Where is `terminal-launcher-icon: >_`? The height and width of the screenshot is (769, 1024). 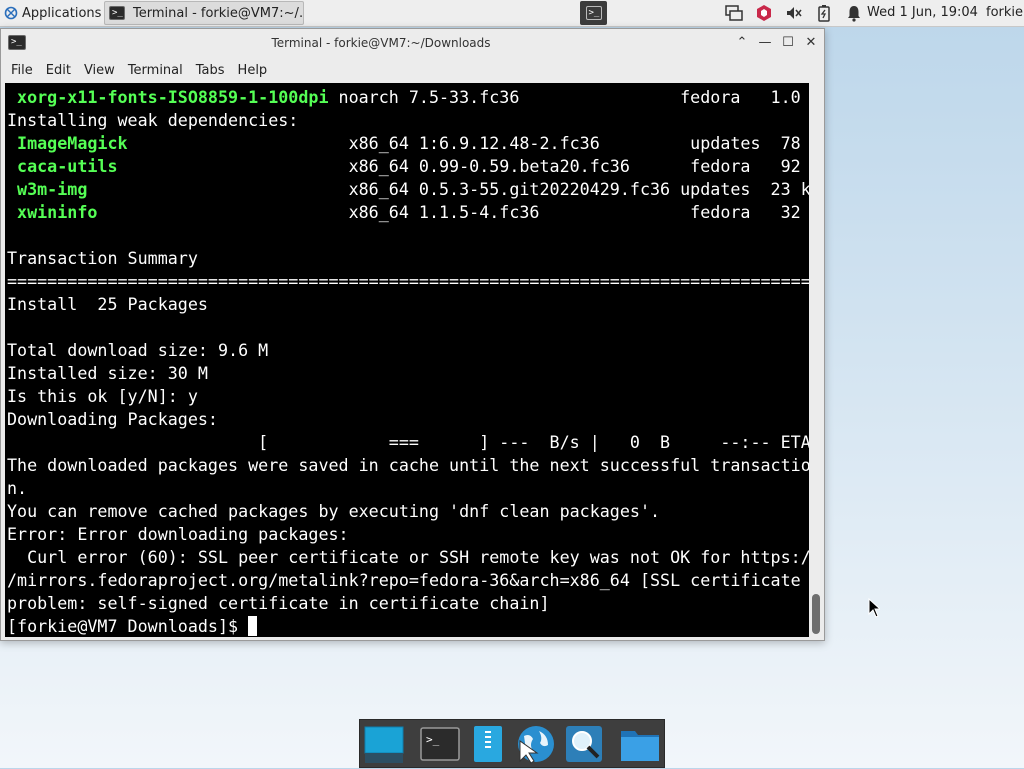
terminal-launcher-icon: >_ is located at coordinates (440, 744).